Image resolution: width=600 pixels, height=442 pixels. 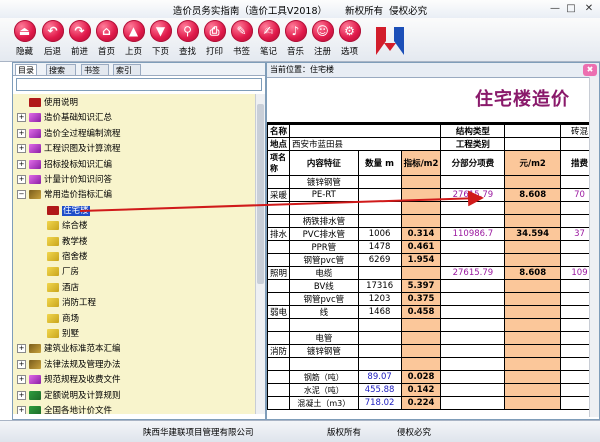 I want to click on table-cell: 水泥（吨）, so click(x=324, y=390).